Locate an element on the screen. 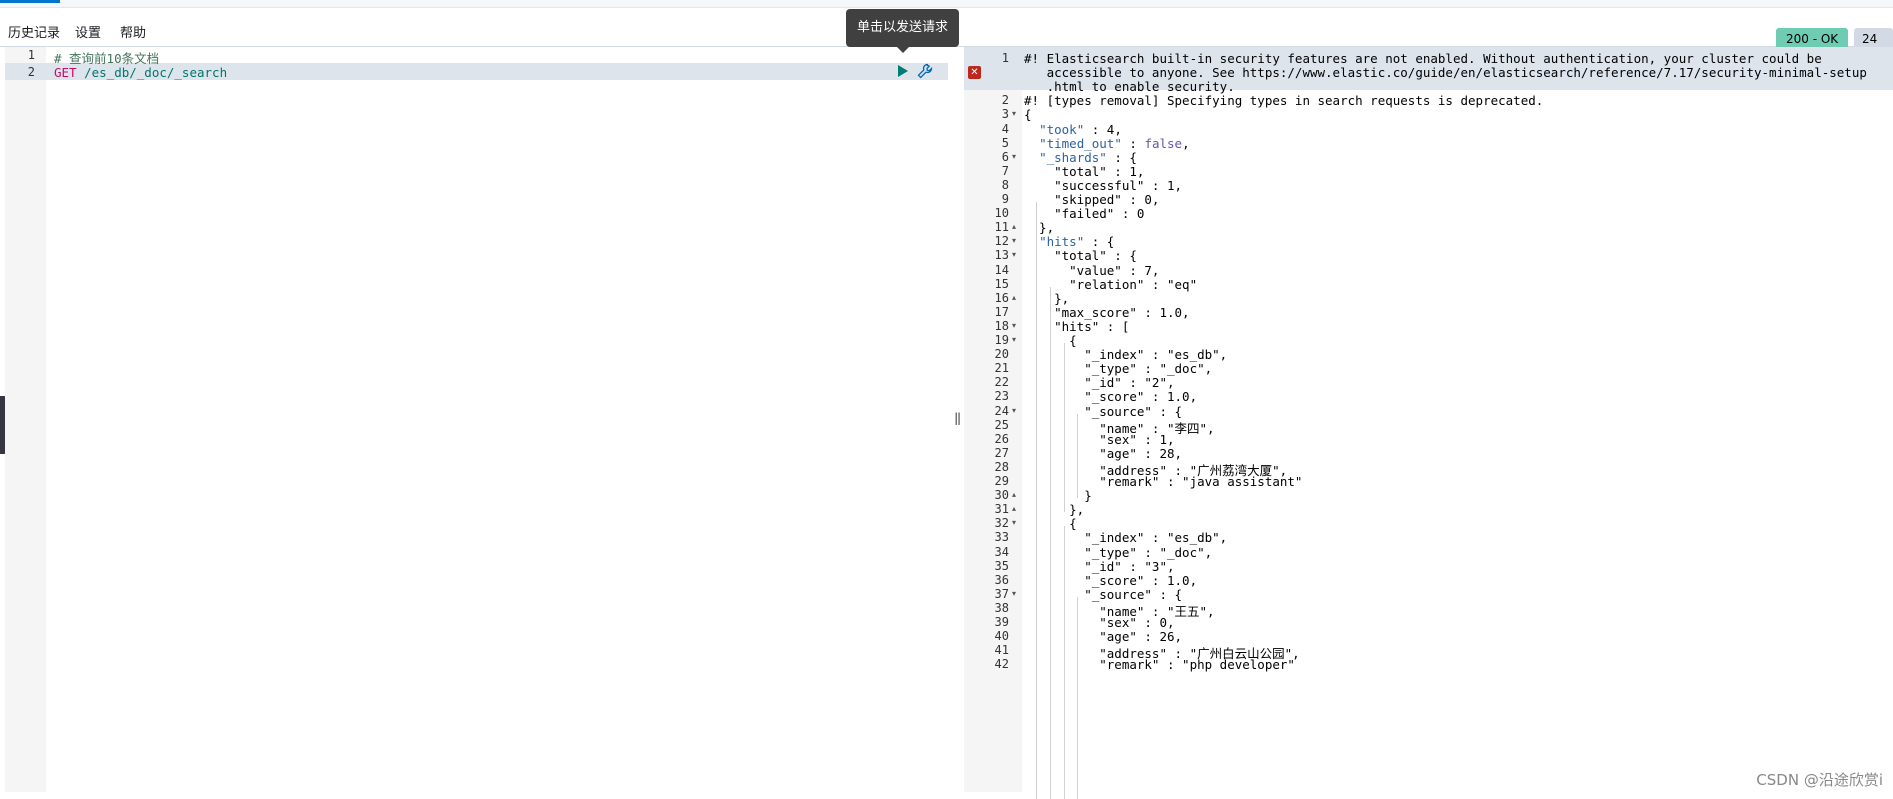  line-number: 23 is located at coordinates (1001, 396).